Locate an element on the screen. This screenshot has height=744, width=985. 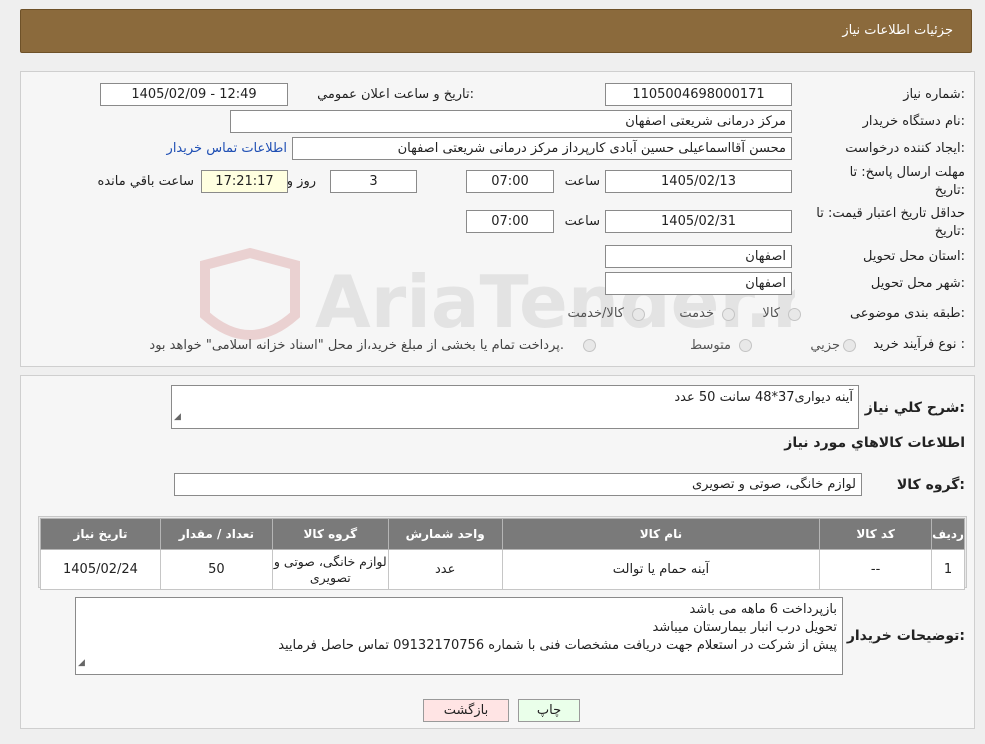
price-validity-label: حداقل تاريخ اعتبار قيمت: تا is located at coordinates (890, 213).